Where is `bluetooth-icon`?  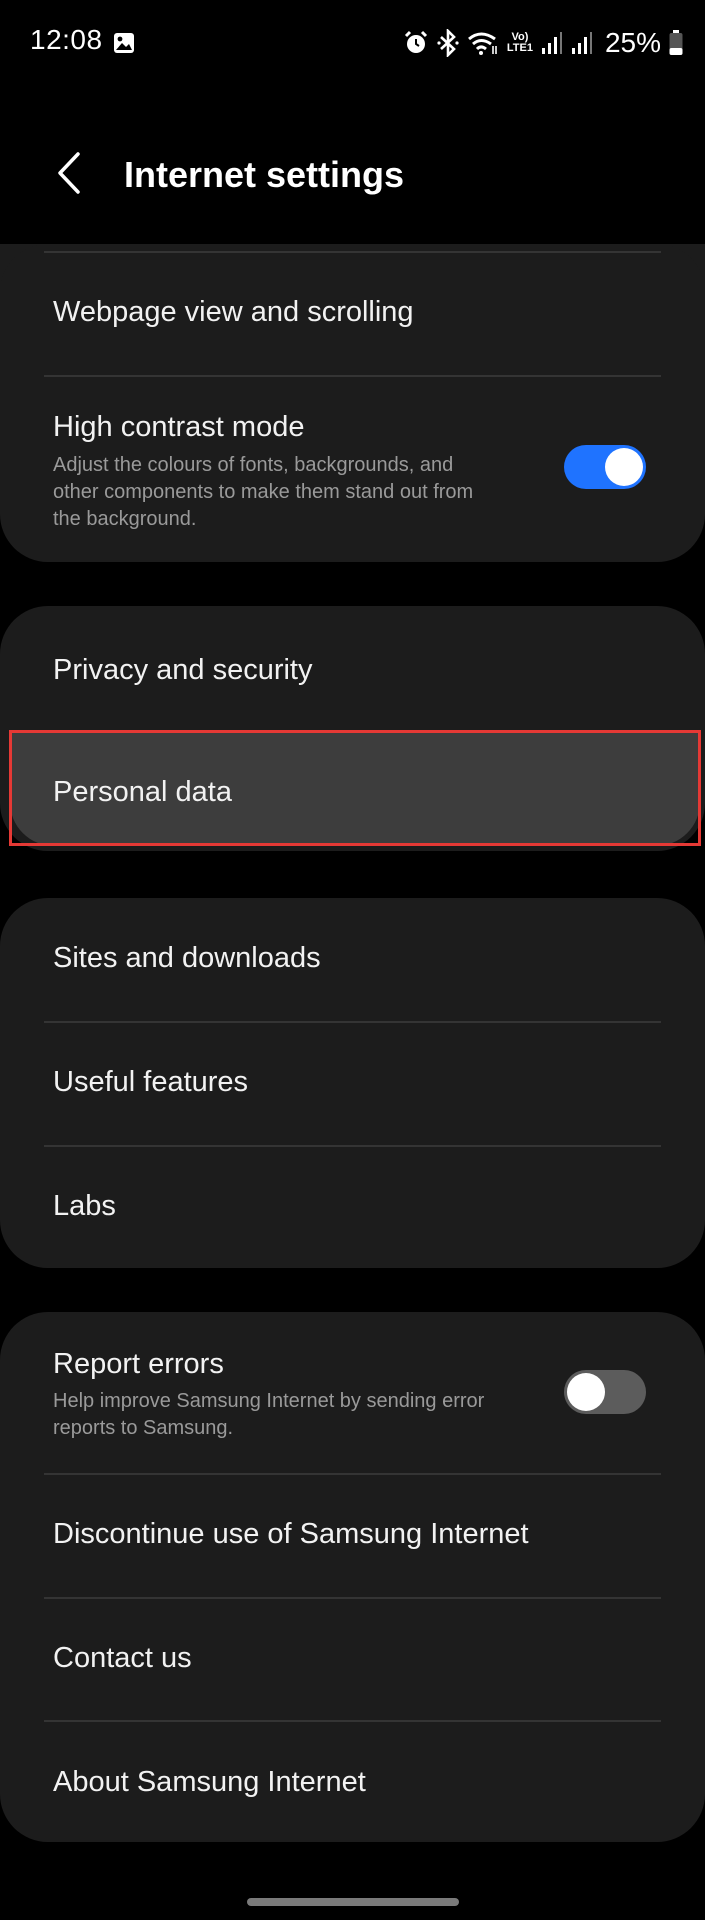 bluetooth-icon is located at coordinates (448, 43).